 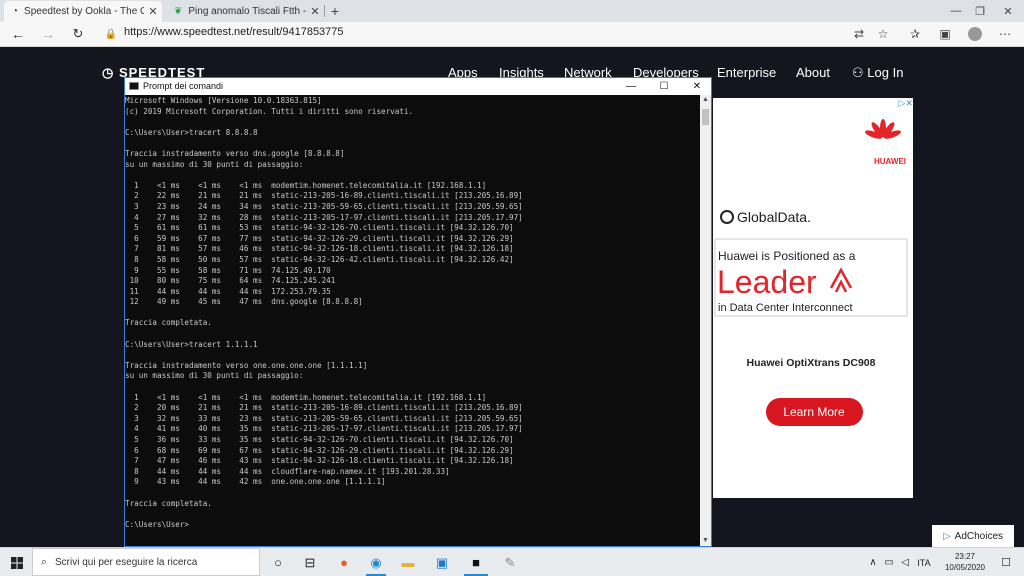 I want to click on login-link: ⚇ Log In, so click(x=877, y=73).